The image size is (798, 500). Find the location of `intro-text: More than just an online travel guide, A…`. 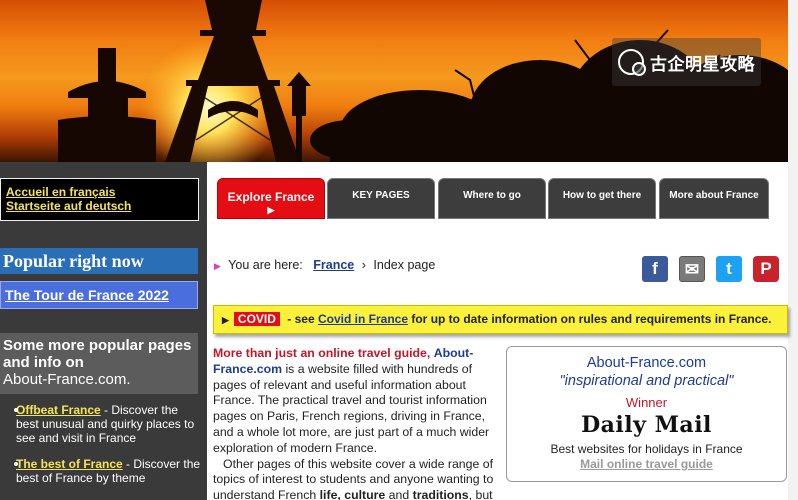

intro-text: More than just an online travel guide, A… is located at coordinates (354, 423).